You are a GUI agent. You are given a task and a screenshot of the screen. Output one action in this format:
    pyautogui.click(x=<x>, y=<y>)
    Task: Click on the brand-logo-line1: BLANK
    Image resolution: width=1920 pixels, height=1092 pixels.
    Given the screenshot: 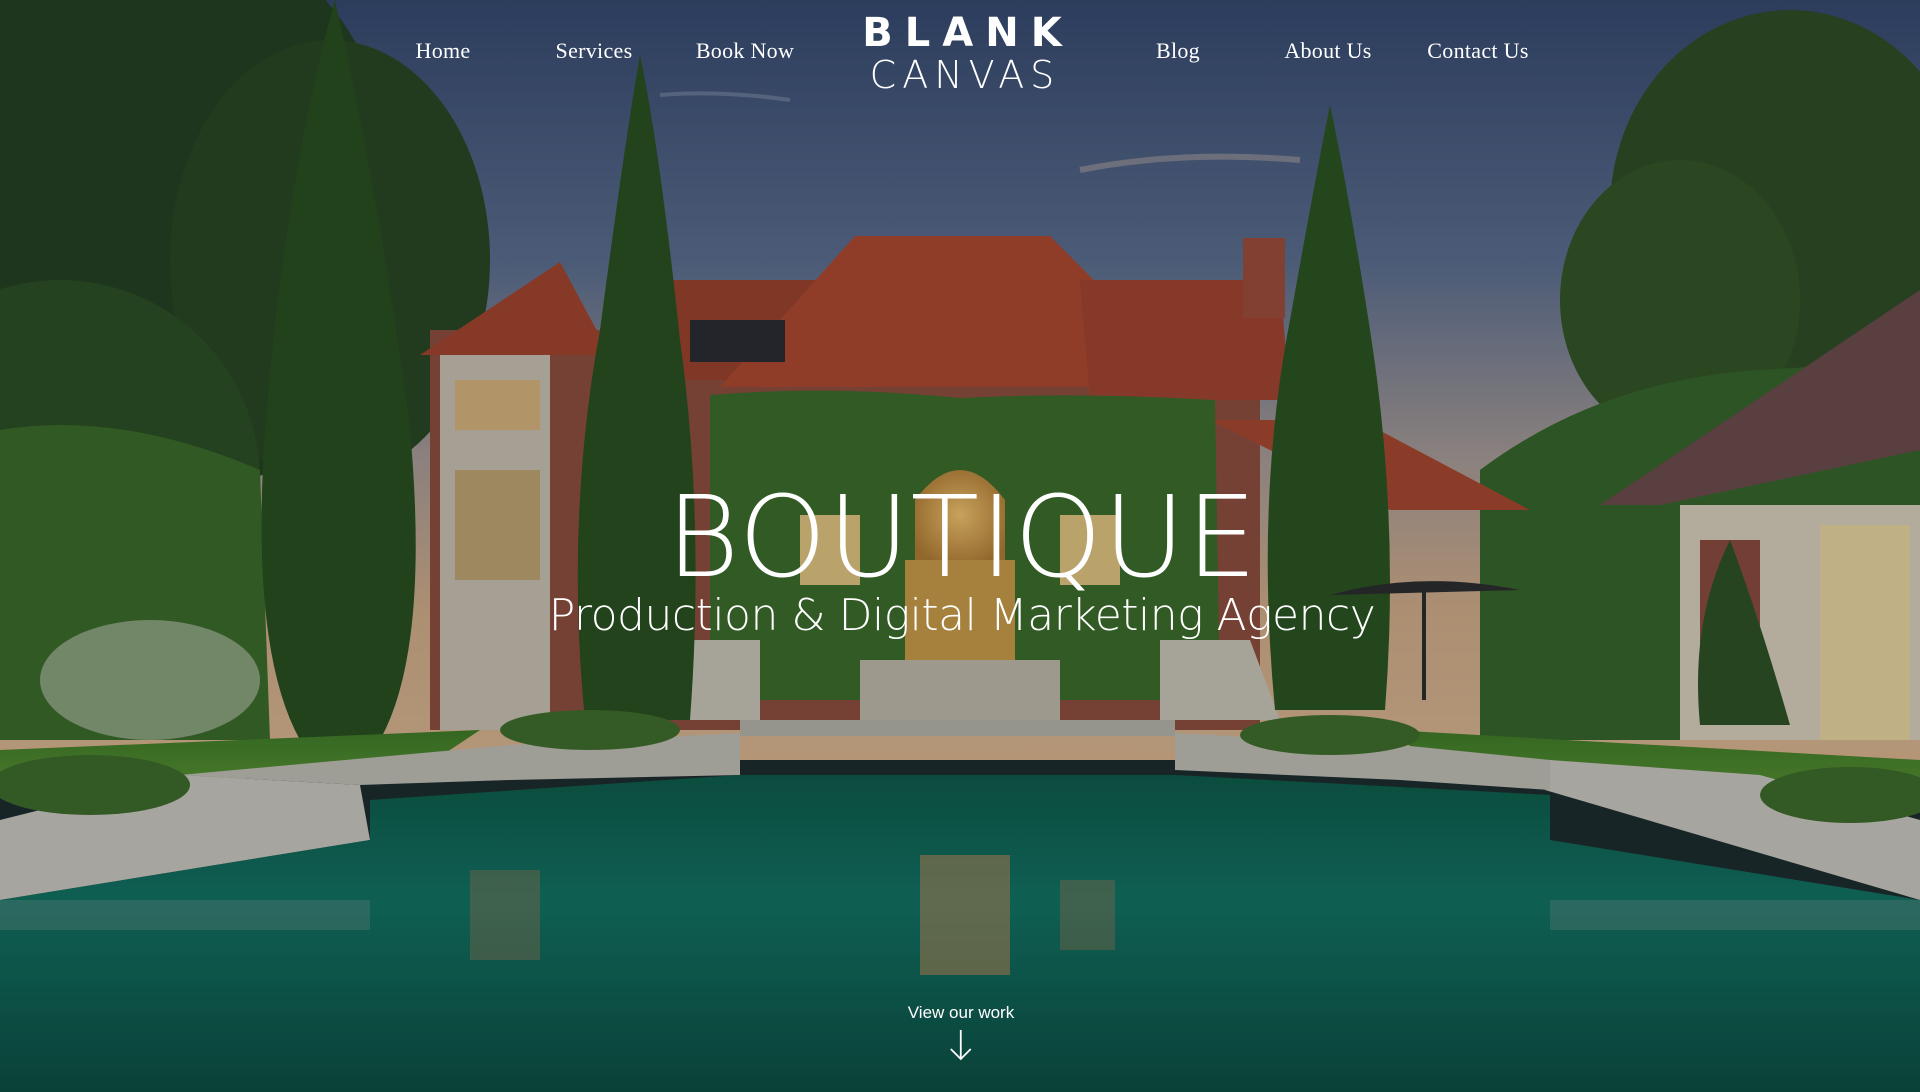 What is the action you would take?
    pyautogui.click(x=968, y=33)
    